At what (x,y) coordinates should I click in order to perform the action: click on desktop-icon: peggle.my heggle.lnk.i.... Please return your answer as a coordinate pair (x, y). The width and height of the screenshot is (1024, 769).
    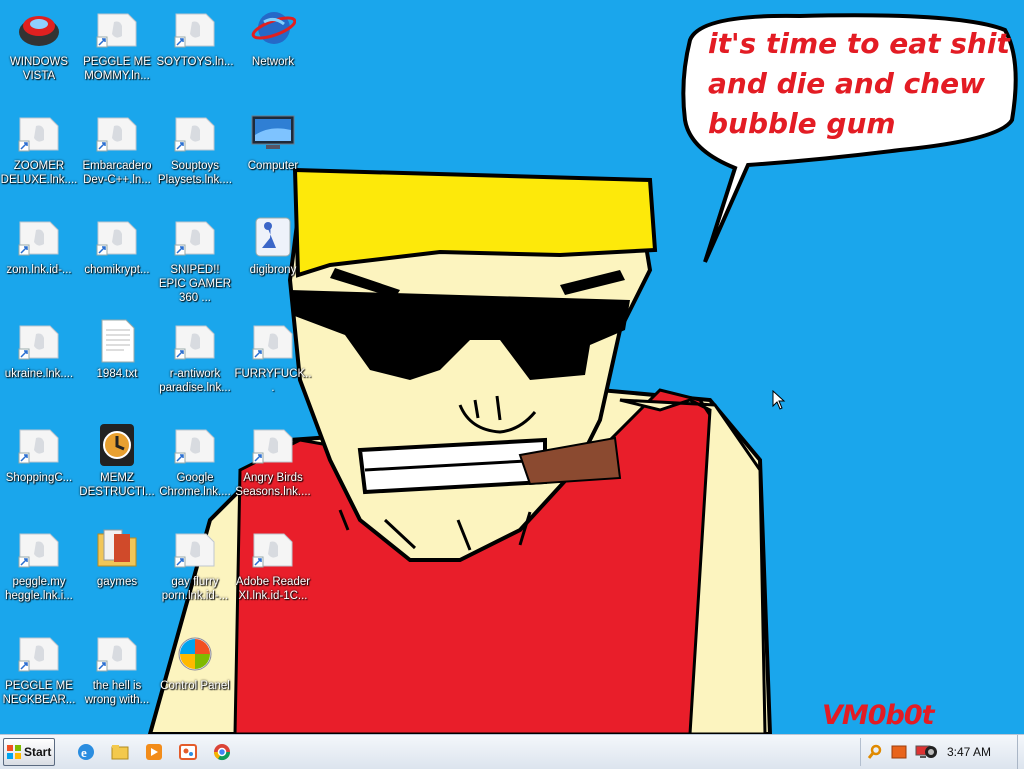
    Looking at the image, I should click on (39, 570).